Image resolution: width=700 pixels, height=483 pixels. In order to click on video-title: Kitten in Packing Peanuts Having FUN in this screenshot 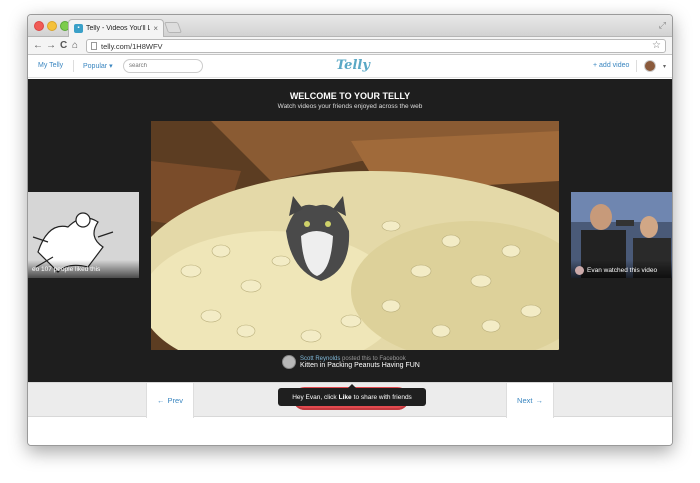, I will do `click(360, 365)`.